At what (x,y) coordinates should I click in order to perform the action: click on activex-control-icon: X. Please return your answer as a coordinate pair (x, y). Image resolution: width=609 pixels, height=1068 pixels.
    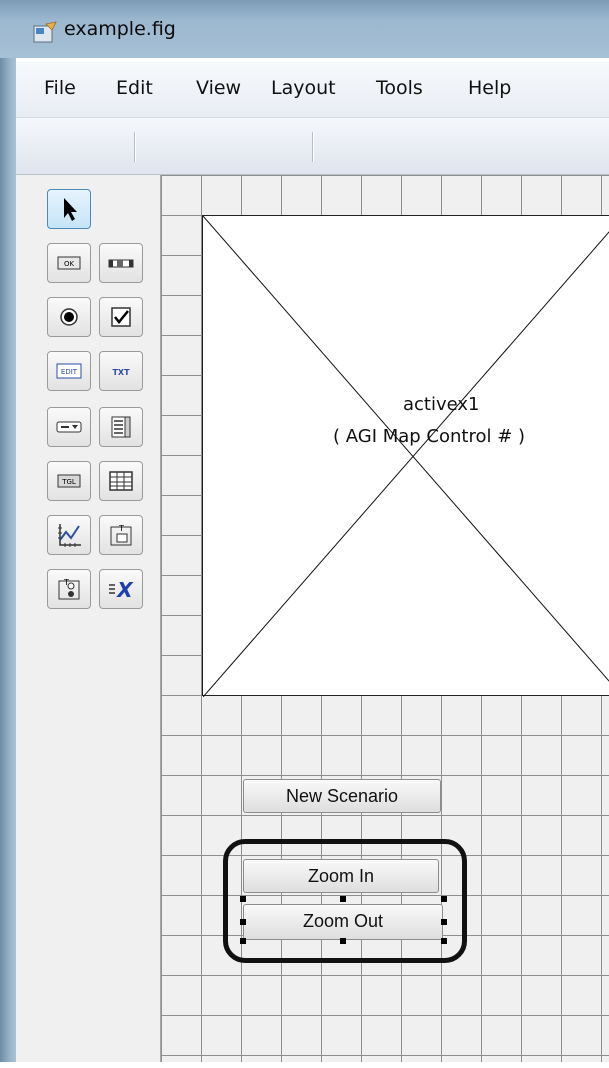
    Looking at the image, I should click on (121, 590).